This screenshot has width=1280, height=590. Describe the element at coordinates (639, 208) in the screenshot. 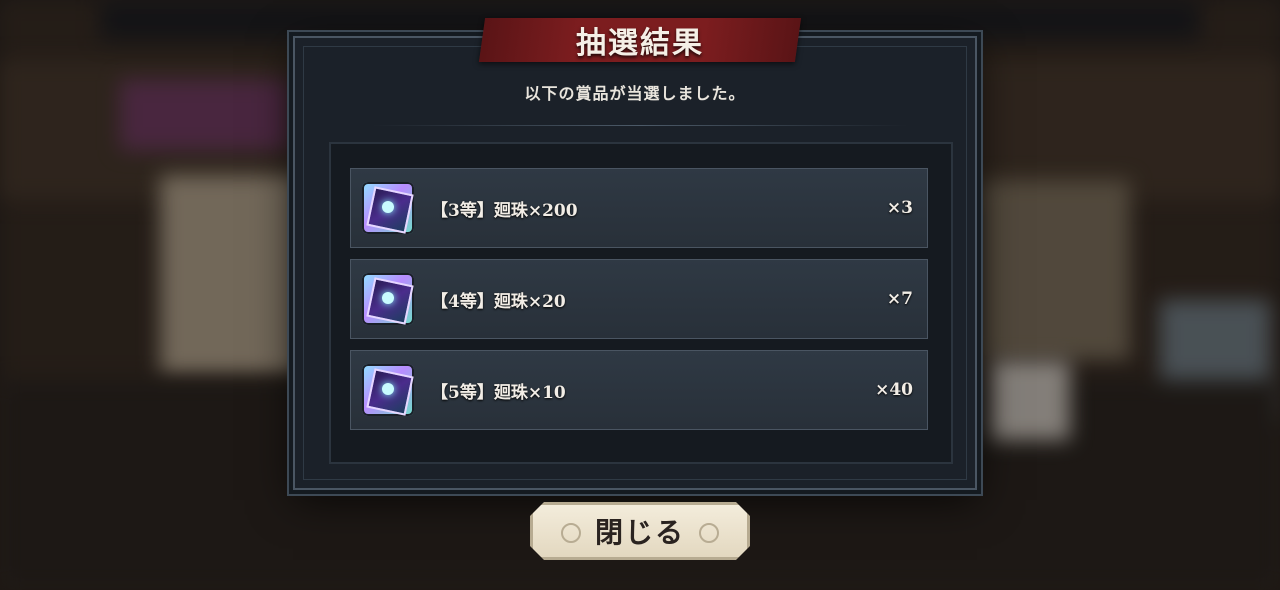

I see `prize-row: 【3等】廻珠×200 ×3` at that location.